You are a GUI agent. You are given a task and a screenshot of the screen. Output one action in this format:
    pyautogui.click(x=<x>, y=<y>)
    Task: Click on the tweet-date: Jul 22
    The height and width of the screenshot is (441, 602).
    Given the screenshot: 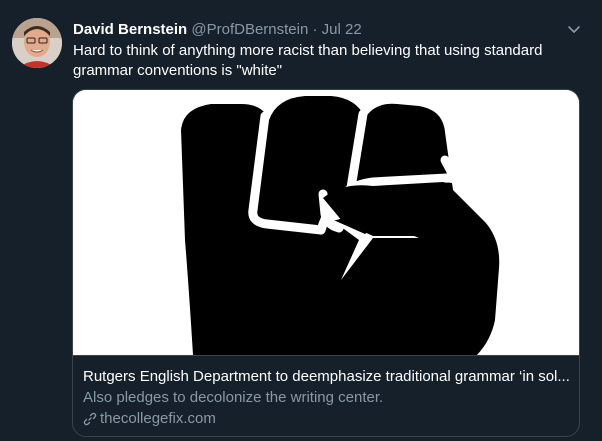 What is the action you would take?
    pyautogui.click(x=342, y=29)
    